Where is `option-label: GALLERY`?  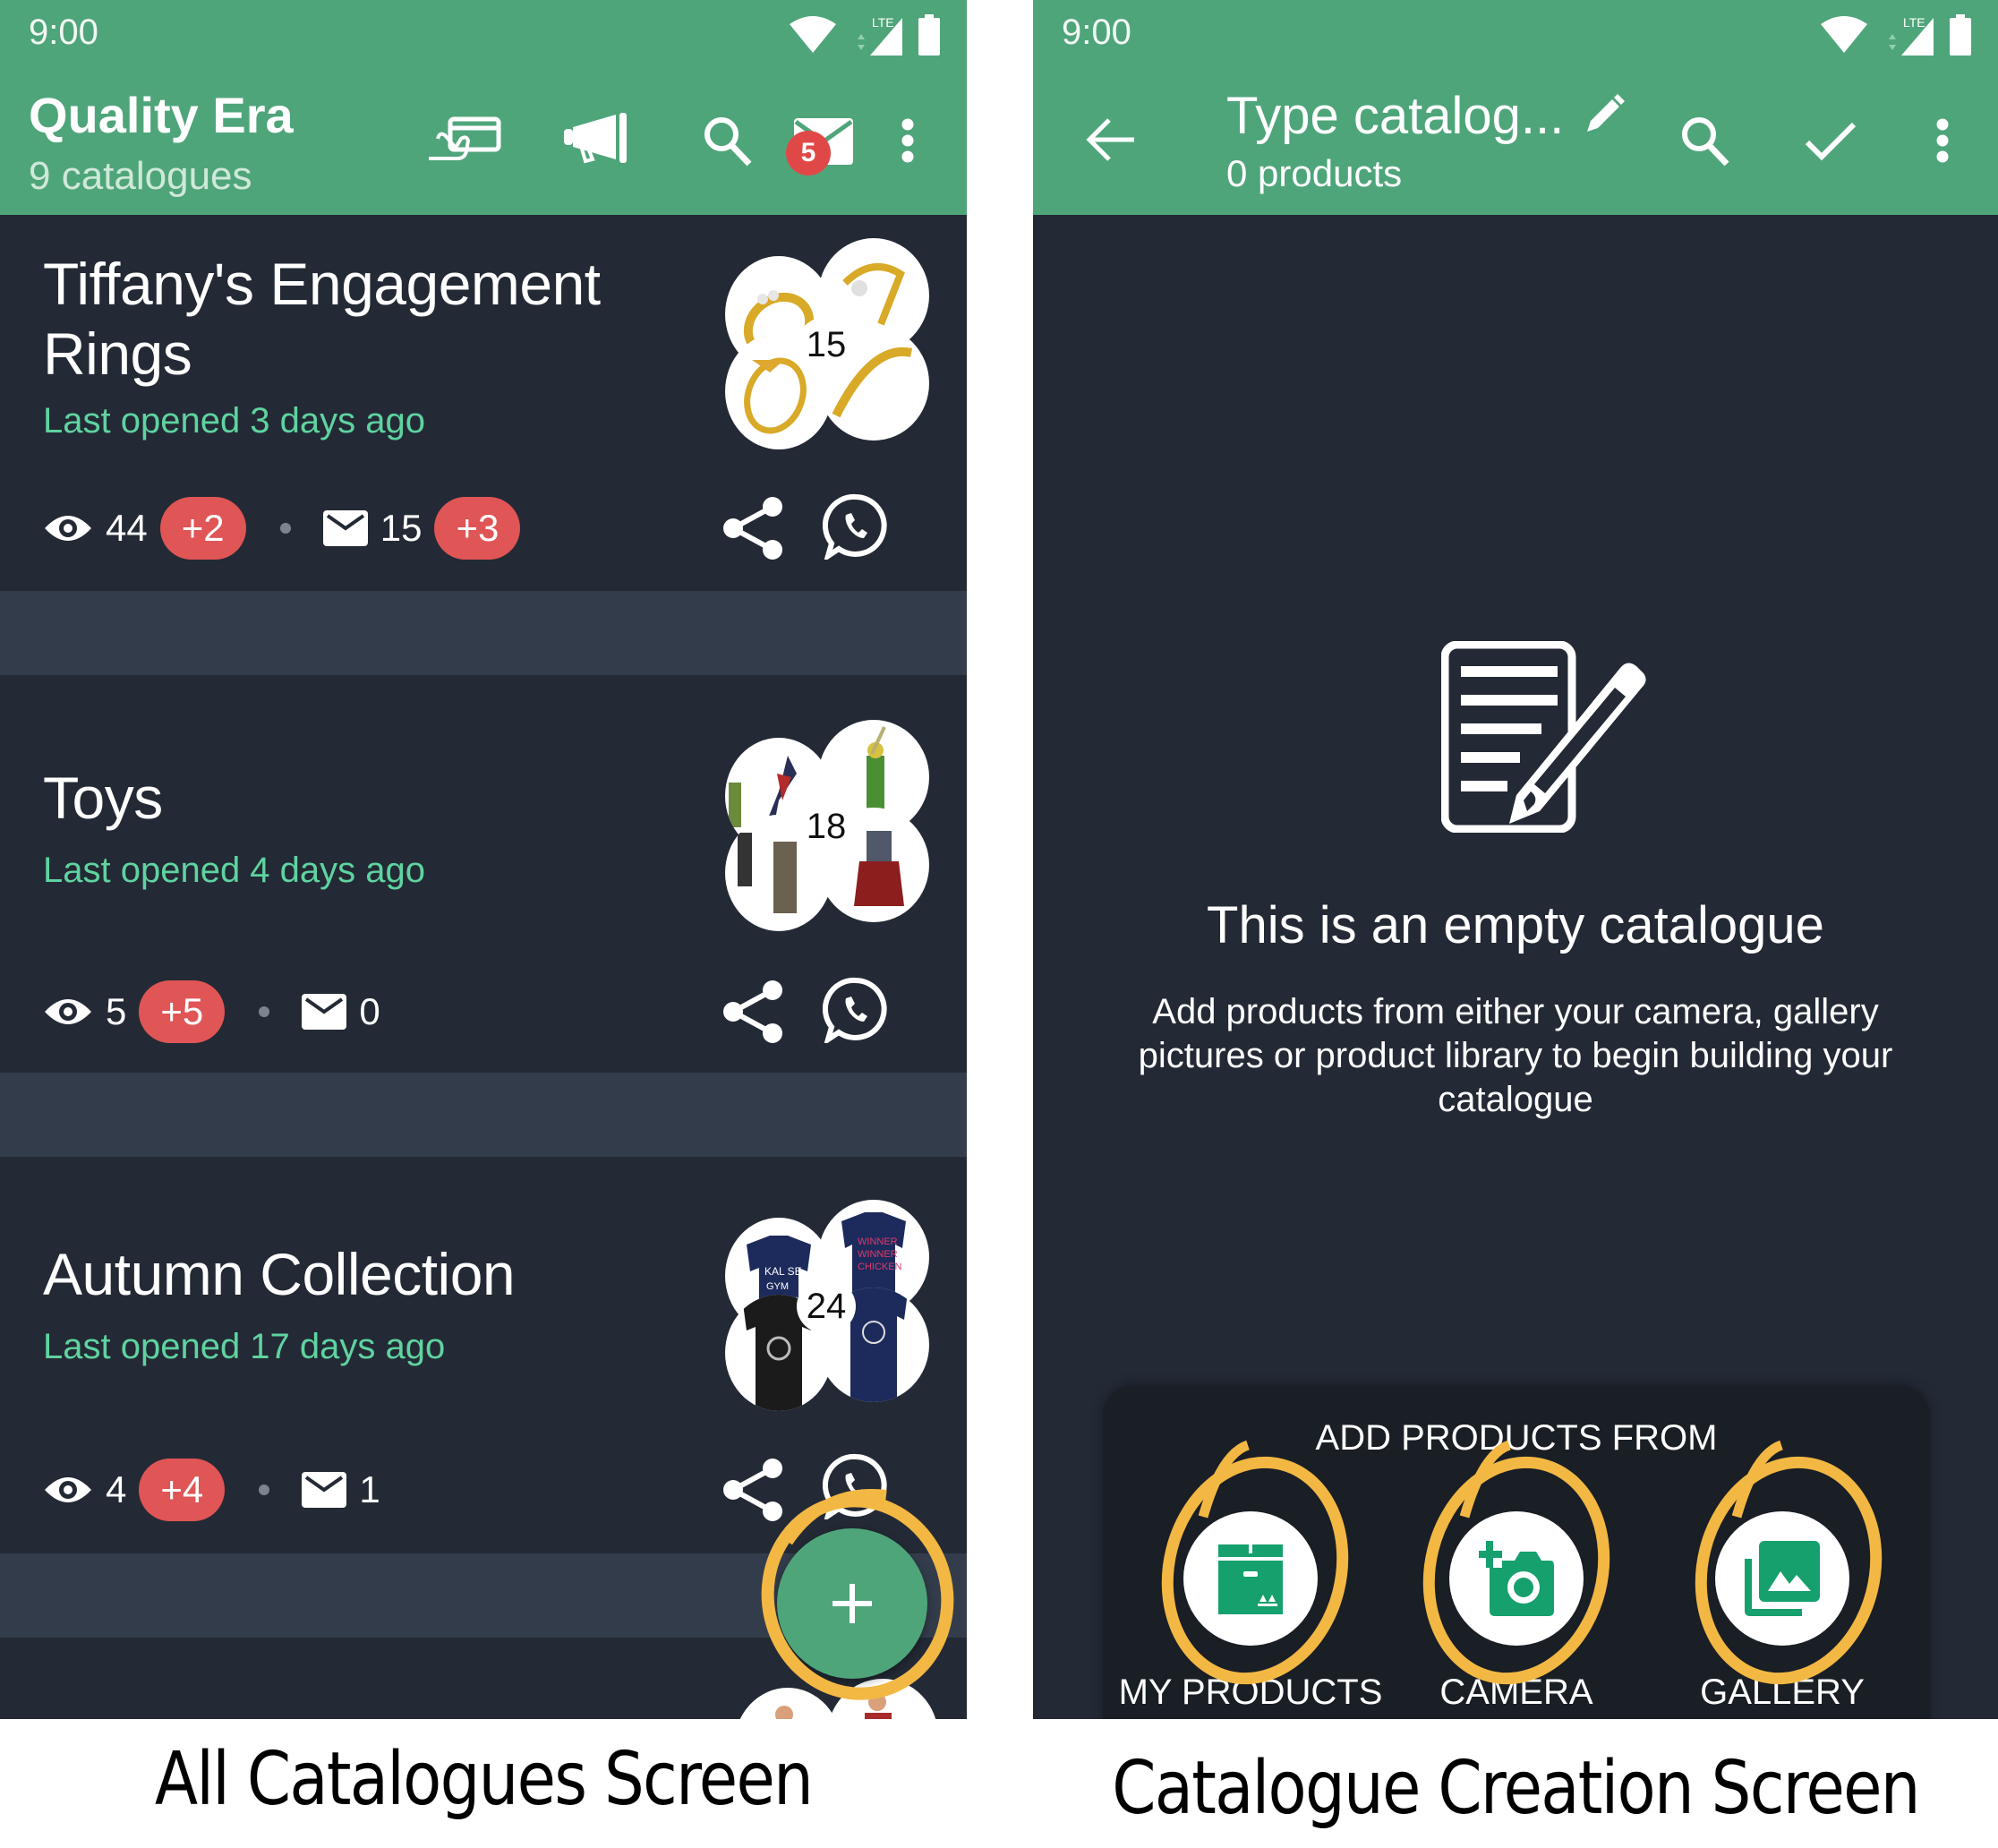 option-label: GALLERY is located at coordinates (1782, 1692).